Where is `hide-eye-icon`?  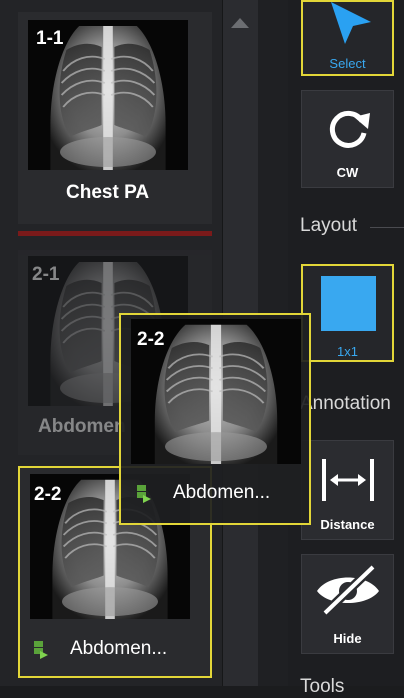
hide-eye-icon is located at coordinates (348, 590).